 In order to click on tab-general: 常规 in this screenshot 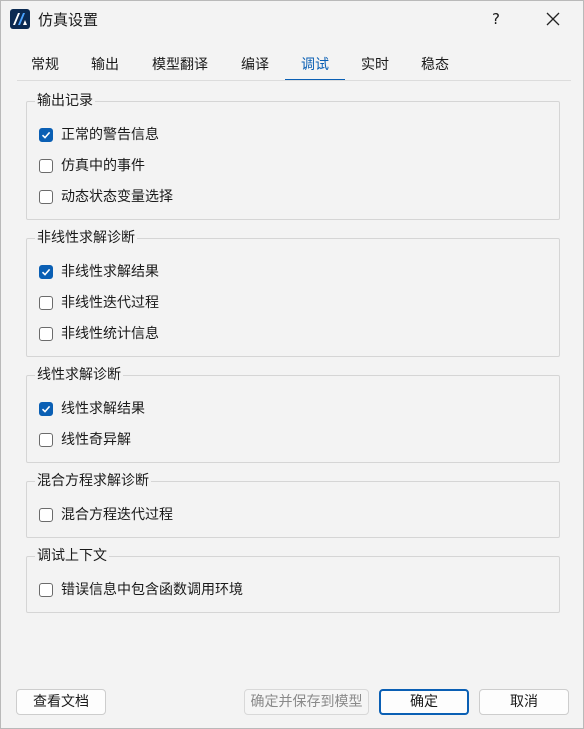, I will do `click(45, 66)`.